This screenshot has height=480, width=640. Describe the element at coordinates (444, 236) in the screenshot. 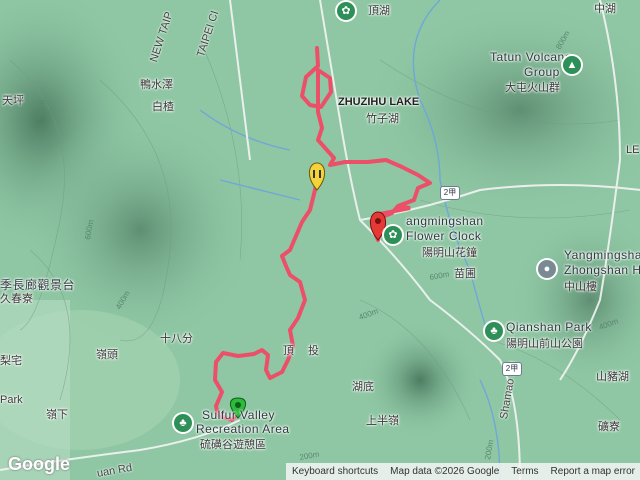

I see `label-flower-en2: Flower Clock` at that location.